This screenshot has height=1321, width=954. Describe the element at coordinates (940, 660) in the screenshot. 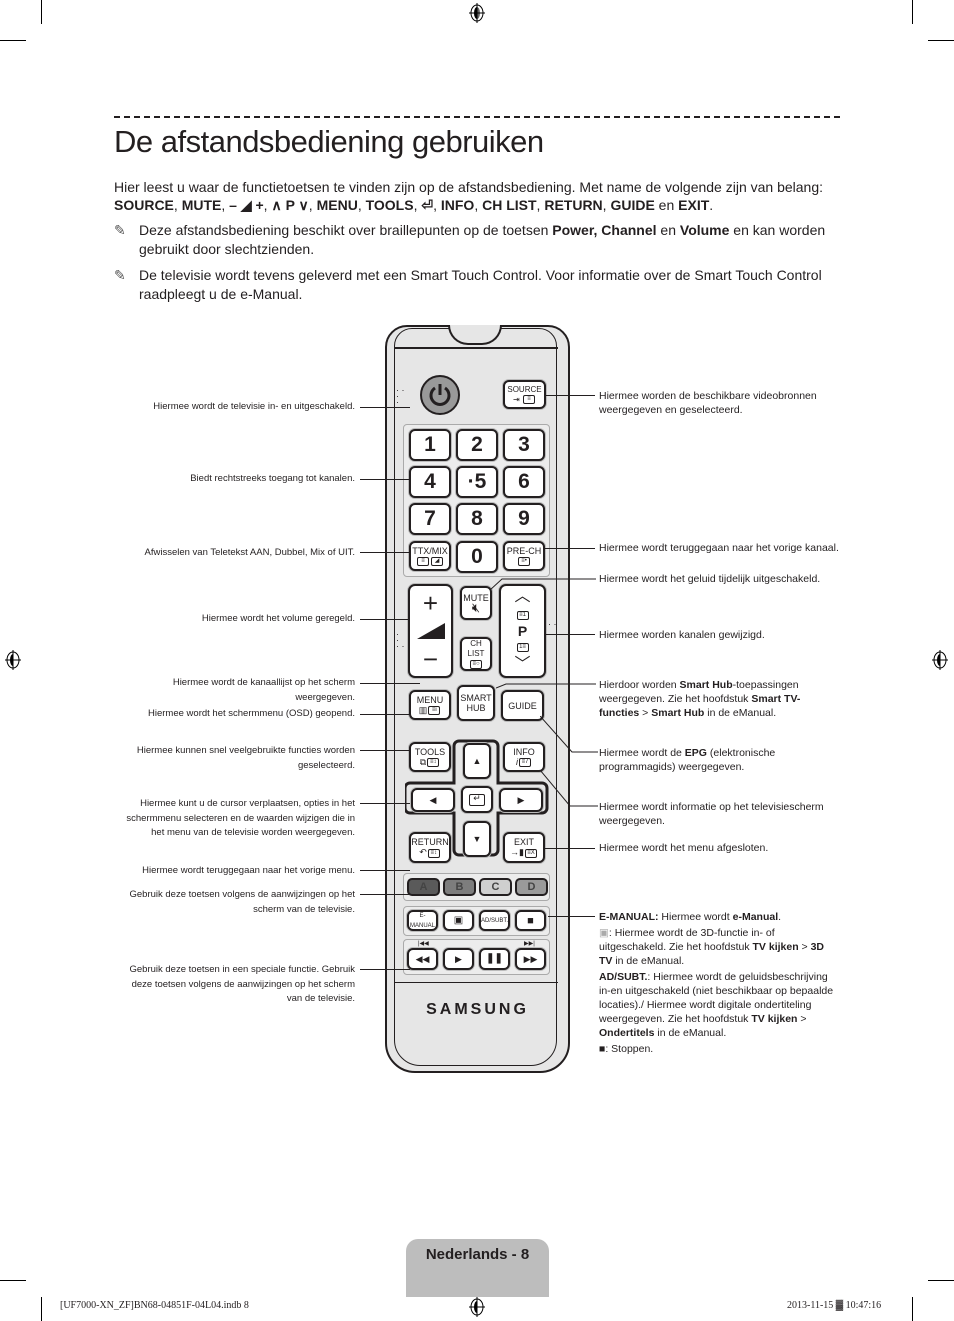

I see `registration-mark-icon` at that location.